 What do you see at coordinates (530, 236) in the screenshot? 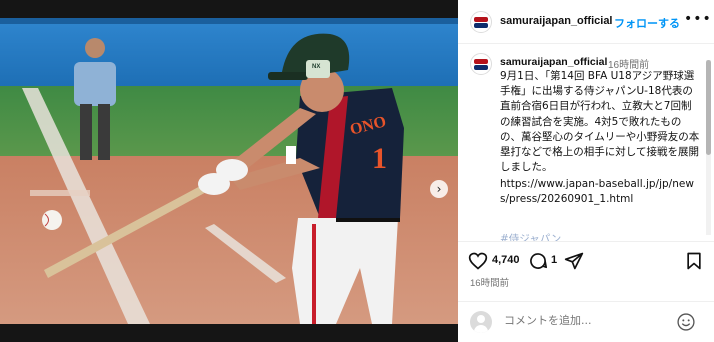
I see `caption-hashtag: #侍ジャパン` at bounding box center [530, 236].